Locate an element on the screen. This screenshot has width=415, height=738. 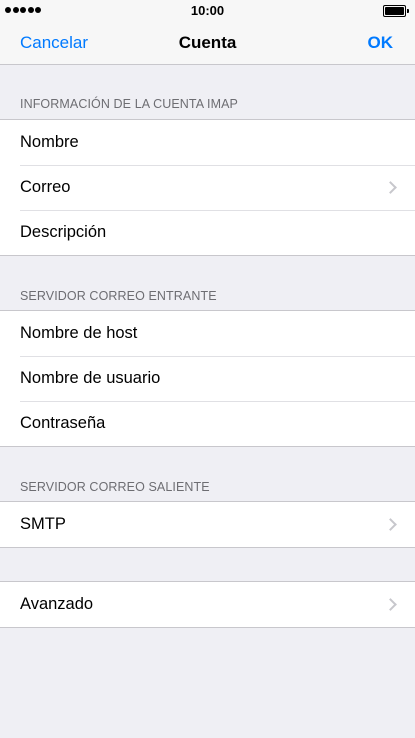
outgoing-server-group: SMTP is located at coordinates (207, 524).